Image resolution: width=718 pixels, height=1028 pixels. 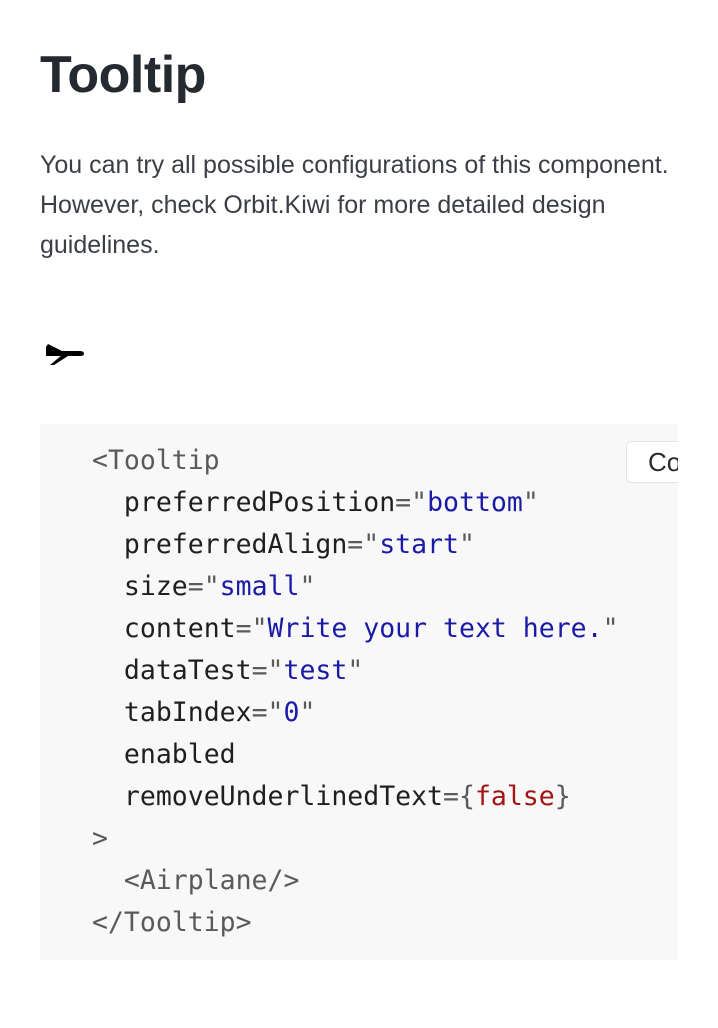 I want to click on code-prop-name: dataTest, so click(x=187, y=670).